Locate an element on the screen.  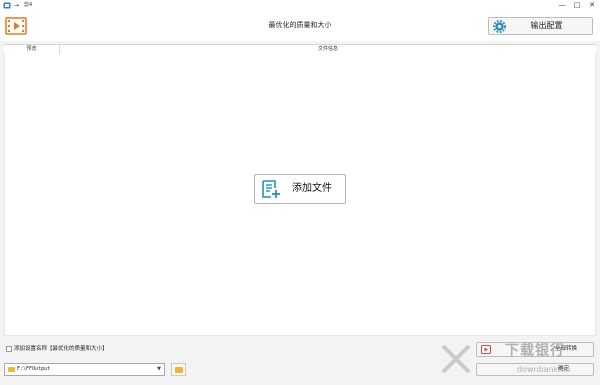
output-config-label: 输出配置 is located at coordinates (546, 25).